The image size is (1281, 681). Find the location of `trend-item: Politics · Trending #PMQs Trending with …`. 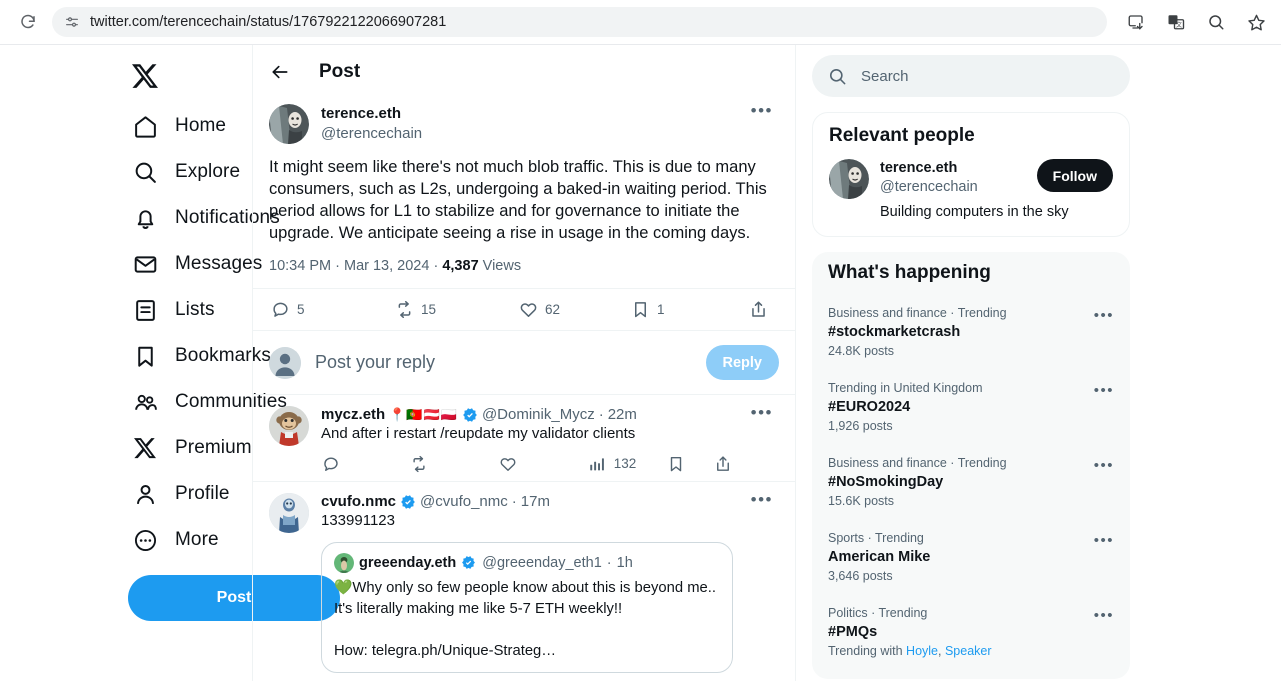

trend-item: Politics · Trending #PMQs Trending with … is located at coordinates (971, 633).